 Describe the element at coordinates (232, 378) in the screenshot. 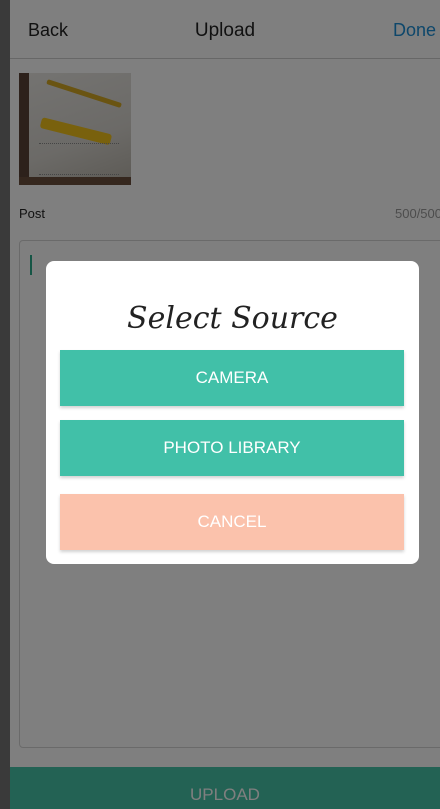

I see `camera-button: CAMERA` at that location.